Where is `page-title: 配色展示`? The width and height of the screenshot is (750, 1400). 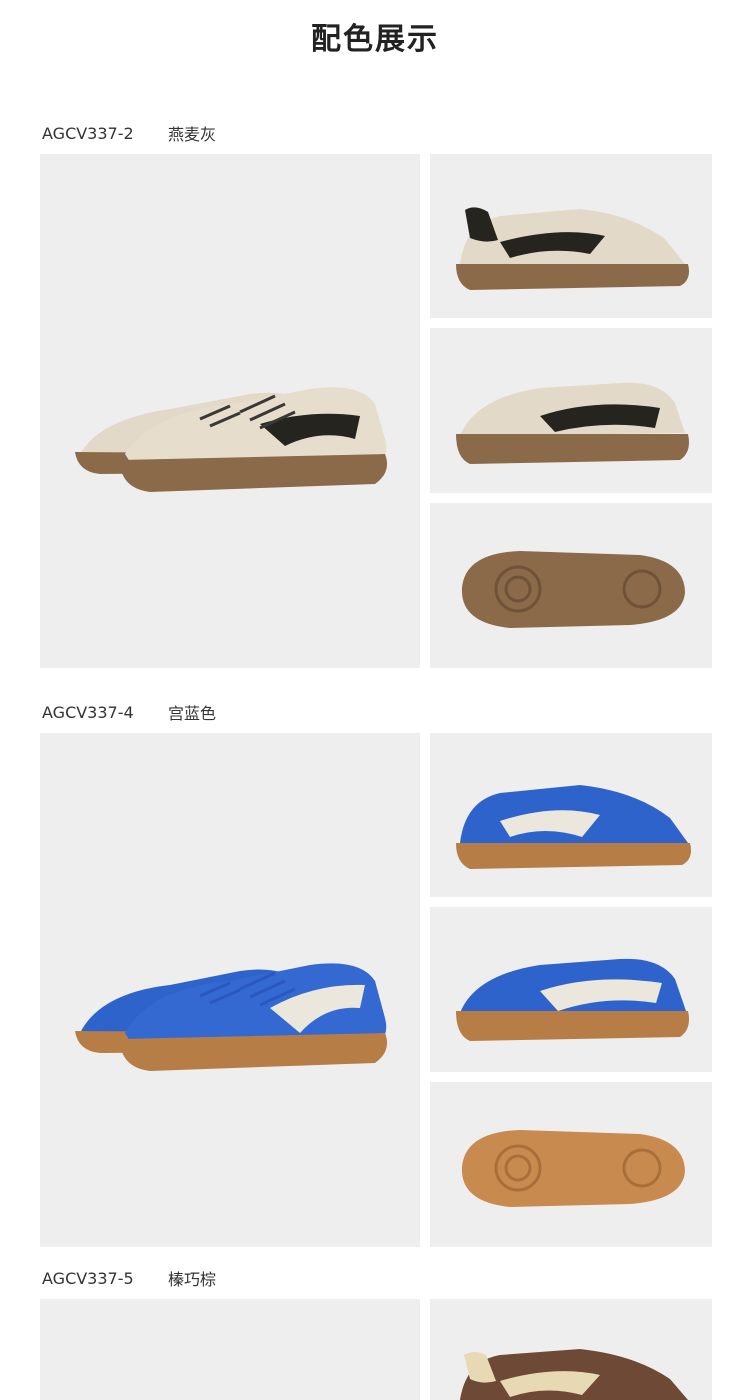
page-title: 配色展示 is located at coordinates (375, 39).